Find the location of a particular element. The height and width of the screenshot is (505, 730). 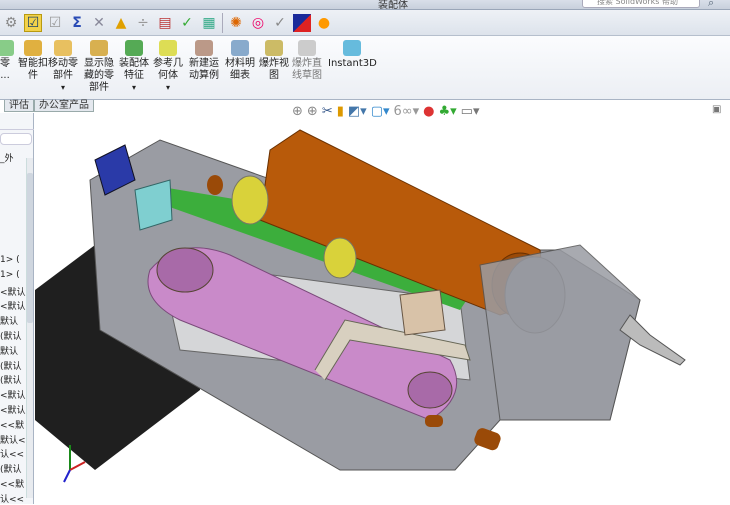

end-plate is located at coordinates (560, 332).